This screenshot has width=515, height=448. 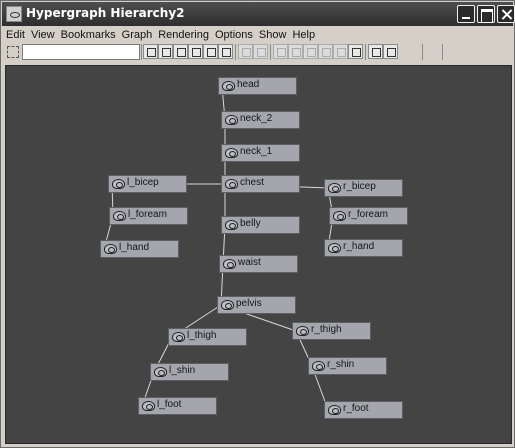 I want to click on menu-show: Show, so click(x=273, y=35).